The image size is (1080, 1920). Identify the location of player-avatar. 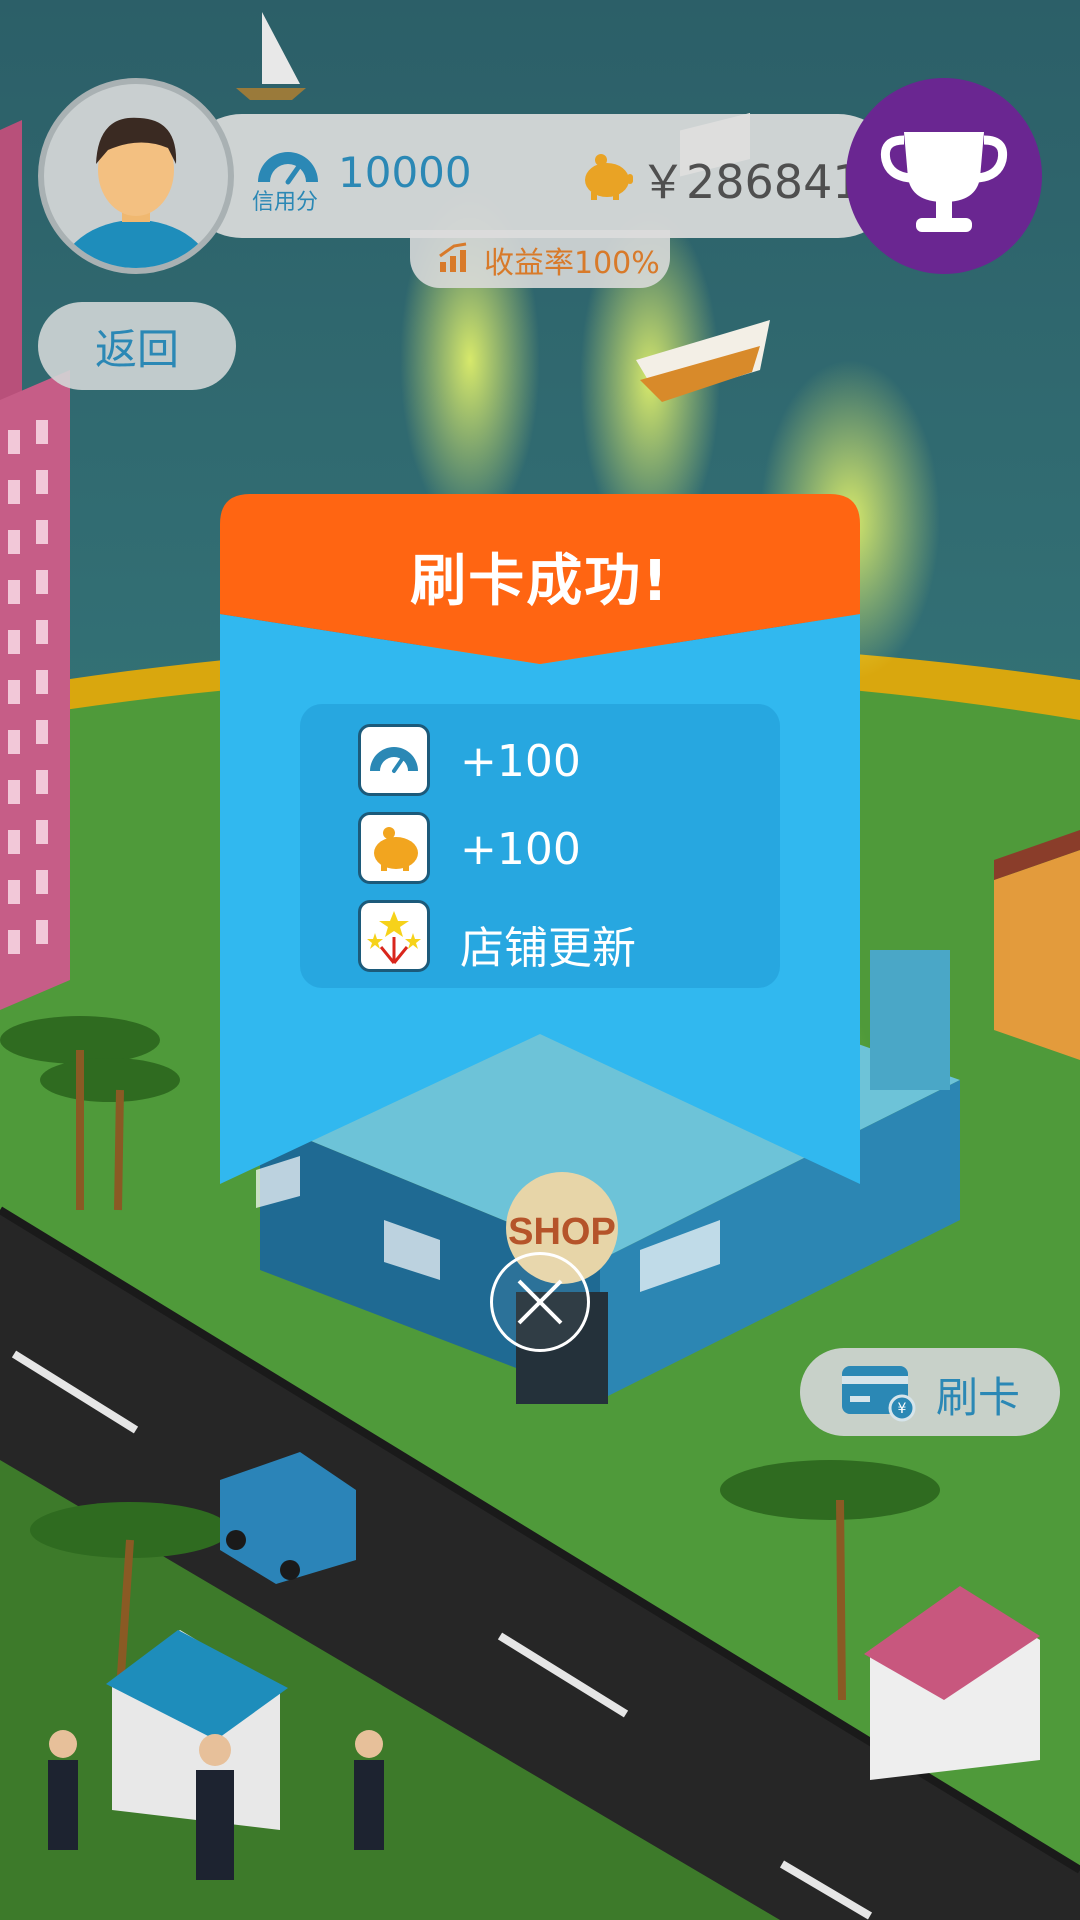
(136, 176).